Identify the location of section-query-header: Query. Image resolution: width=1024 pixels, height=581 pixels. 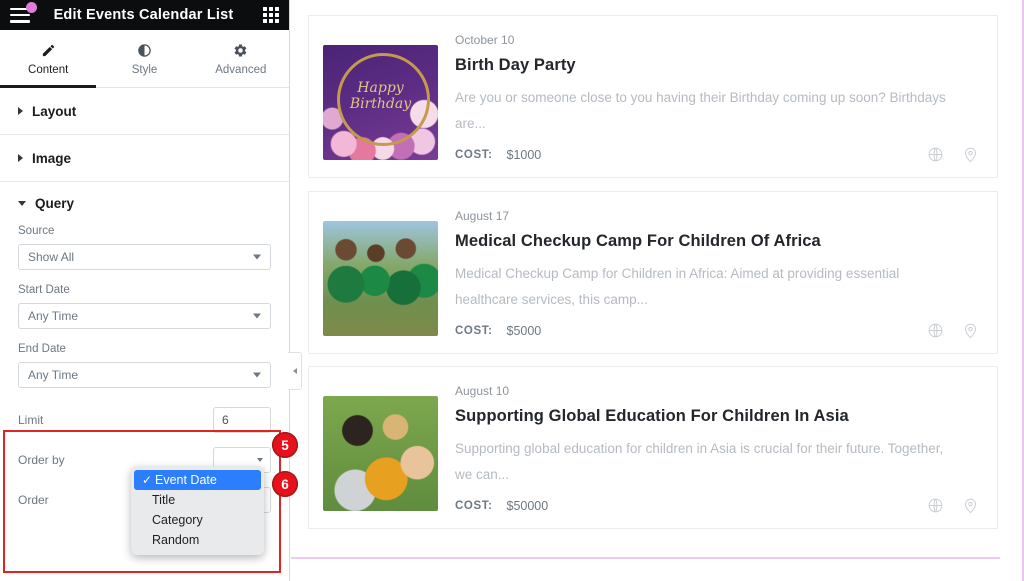
(144, 203).